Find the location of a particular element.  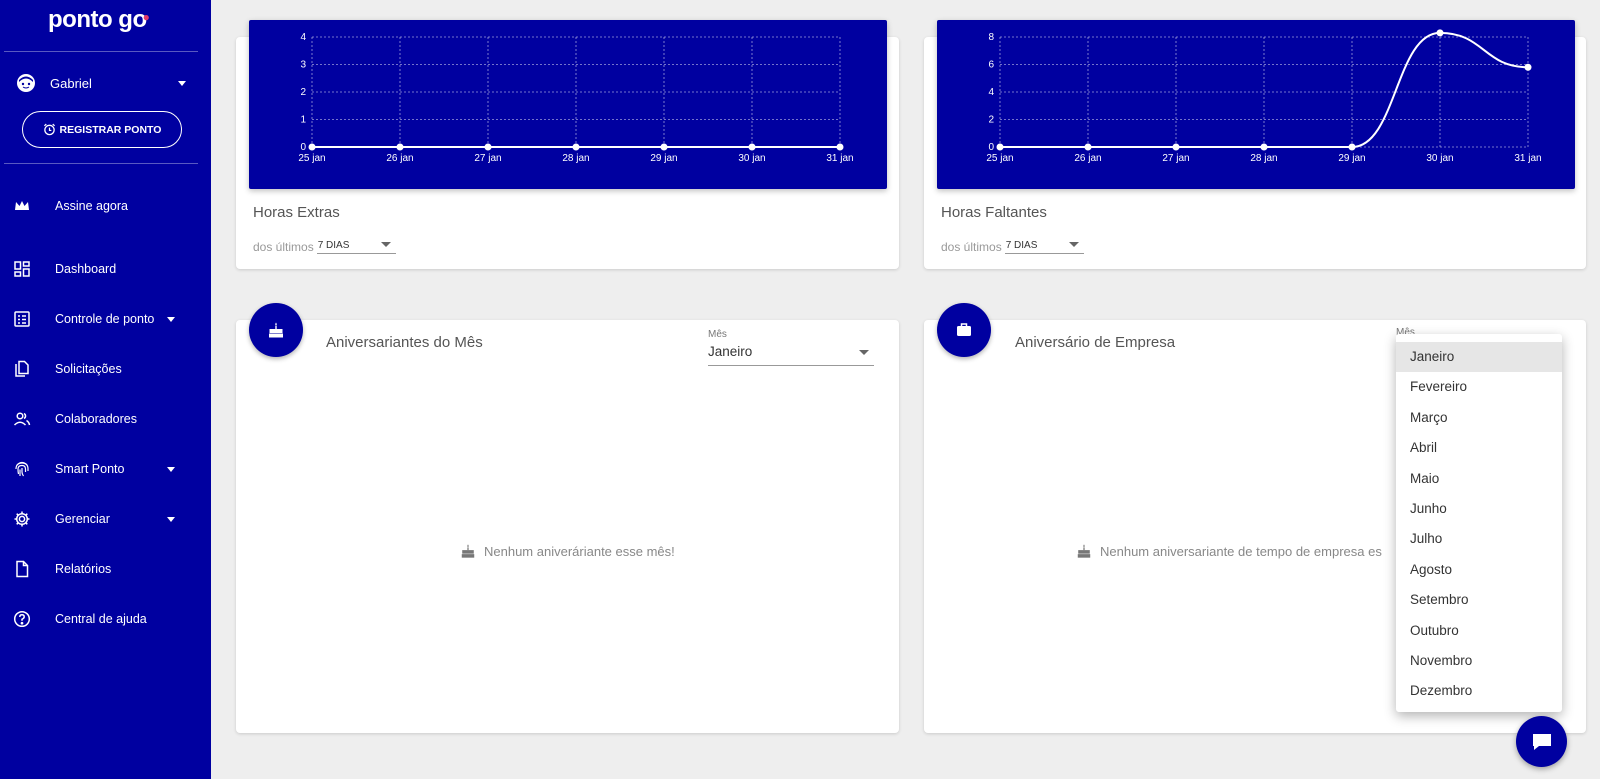

sidebar-item-employees: Colaboradores is located at coordinates (105, 419).